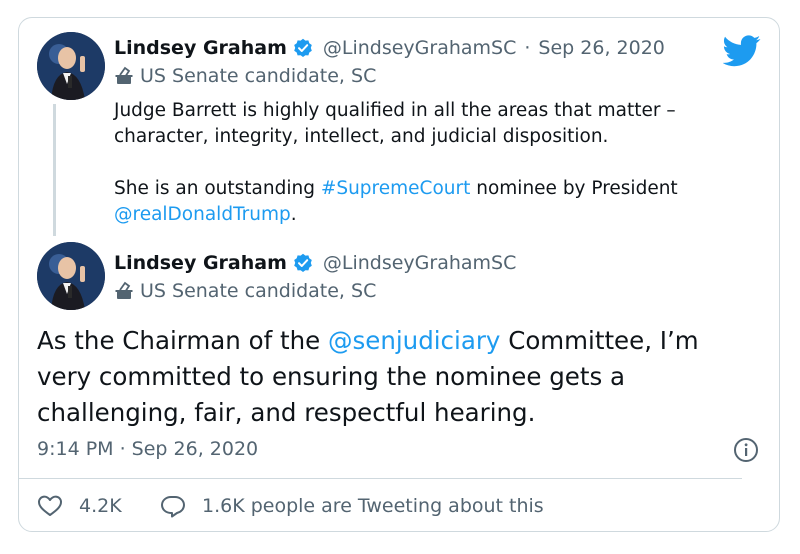 This screenshot has width=800, height=554. Describe the element at coordinates (601, 48) in the screenshot. I see `tweet-date: Sep 26, 2020` at that location.